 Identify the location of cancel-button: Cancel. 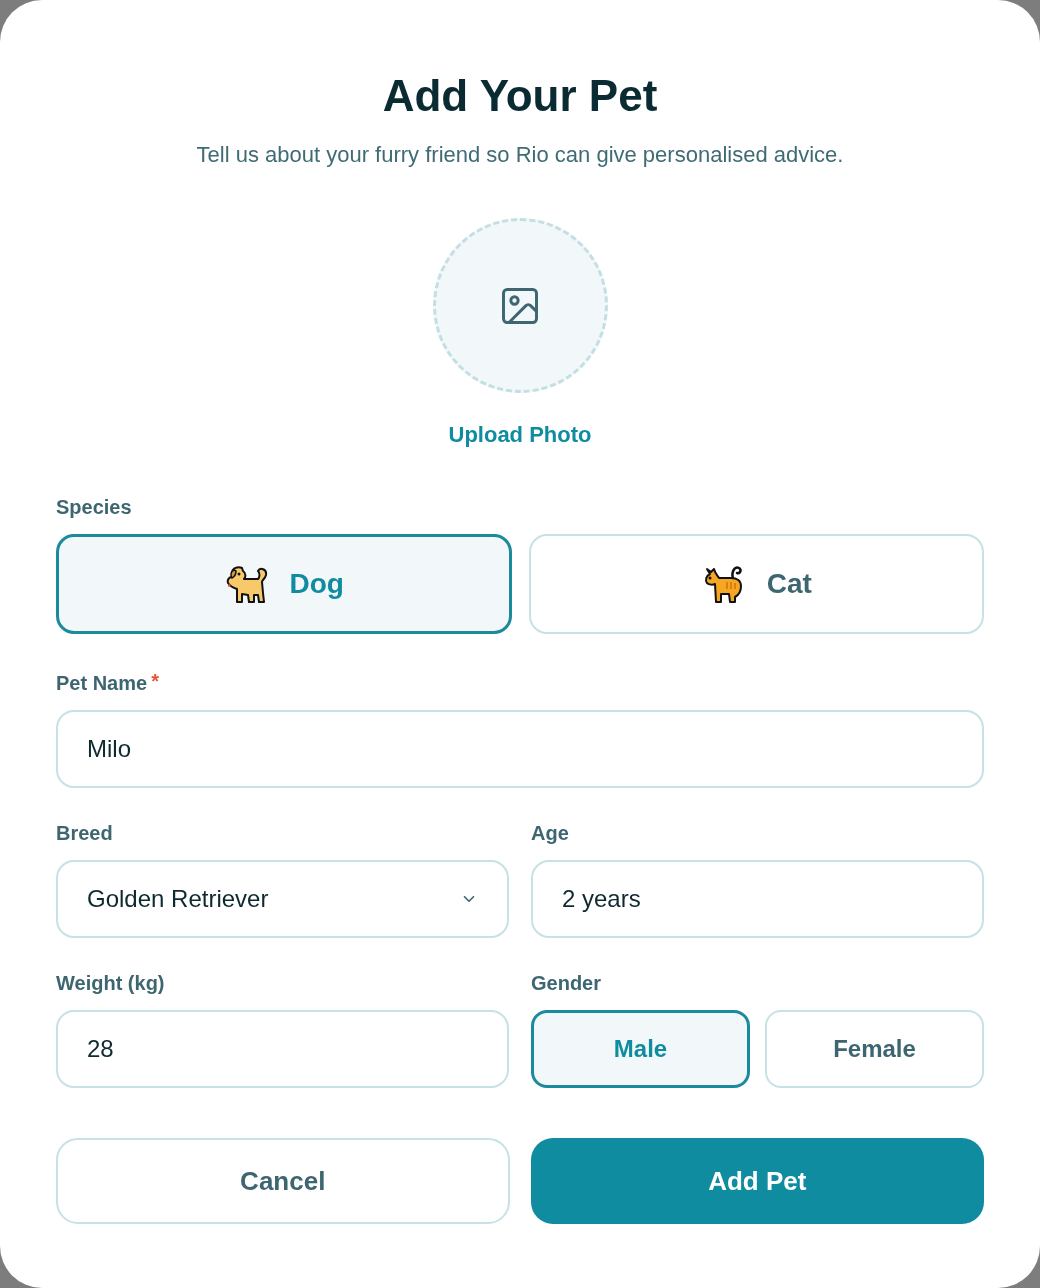
(283, 1181).